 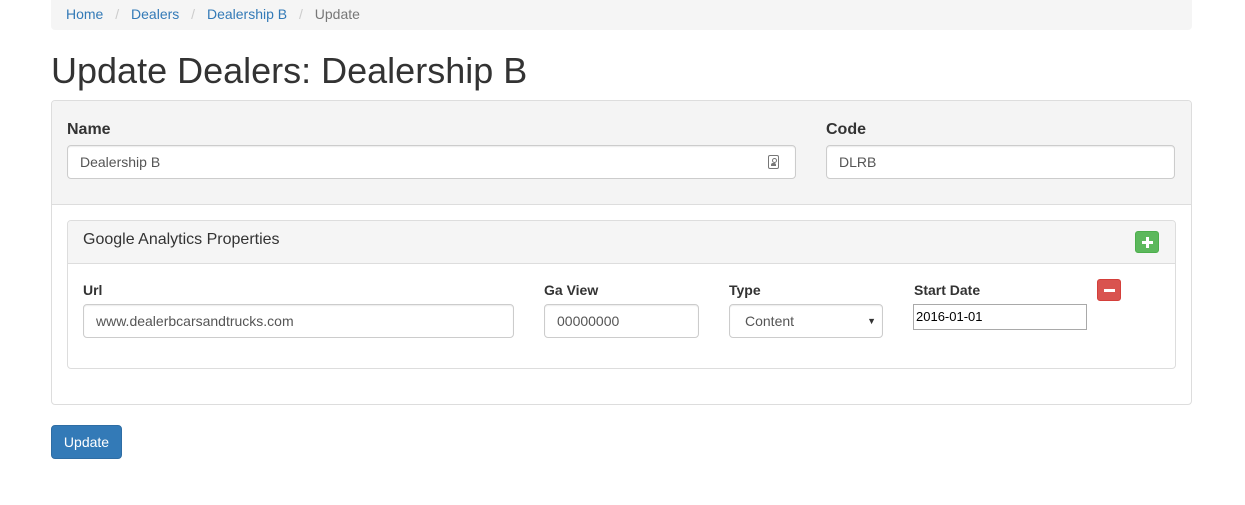 I want to click on ga-view-input: 00000000, so click(x=621, y=321).